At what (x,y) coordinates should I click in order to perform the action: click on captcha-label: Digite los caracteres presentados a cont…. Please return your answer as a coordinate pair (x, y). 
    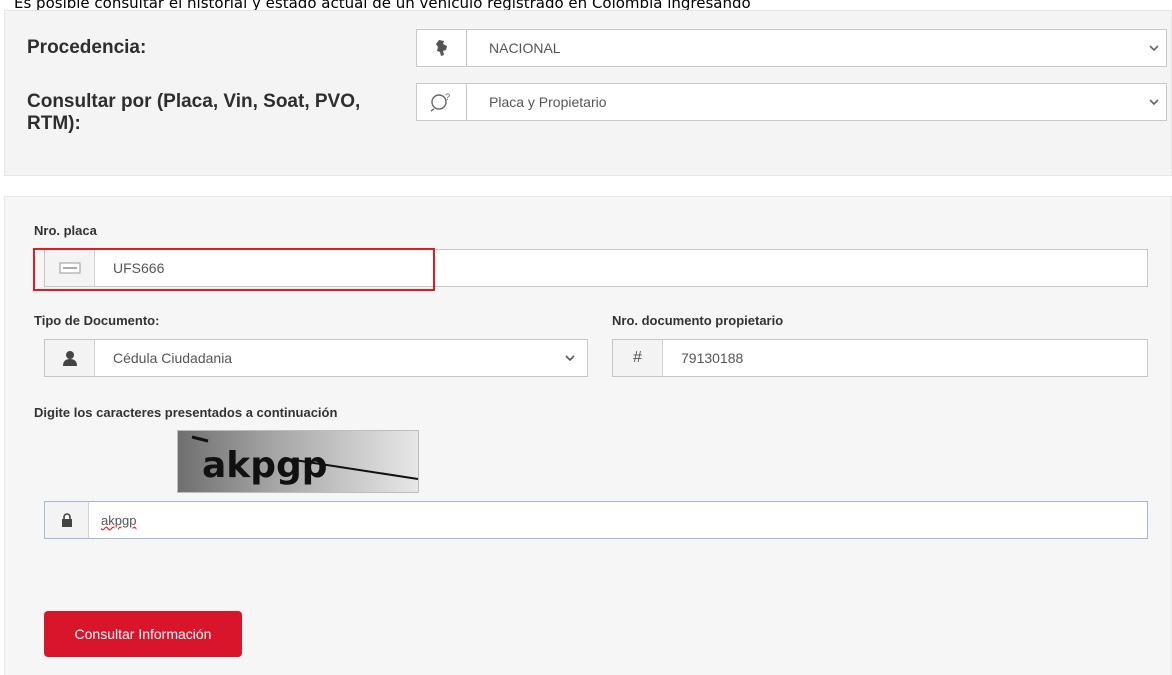
    Looking at the image, I should click on (186, 412).